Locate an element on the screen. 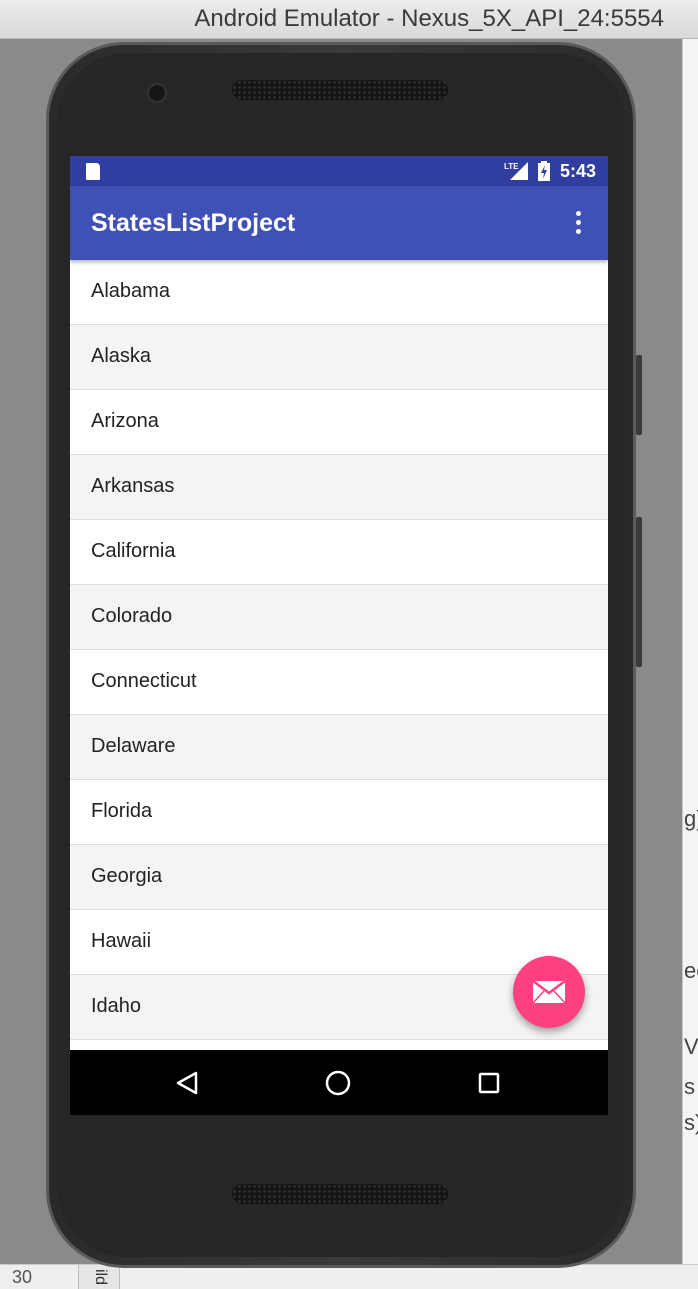 The image size is (698, 1289). status-clock: 5:43 is located at coordinates (578, 171).